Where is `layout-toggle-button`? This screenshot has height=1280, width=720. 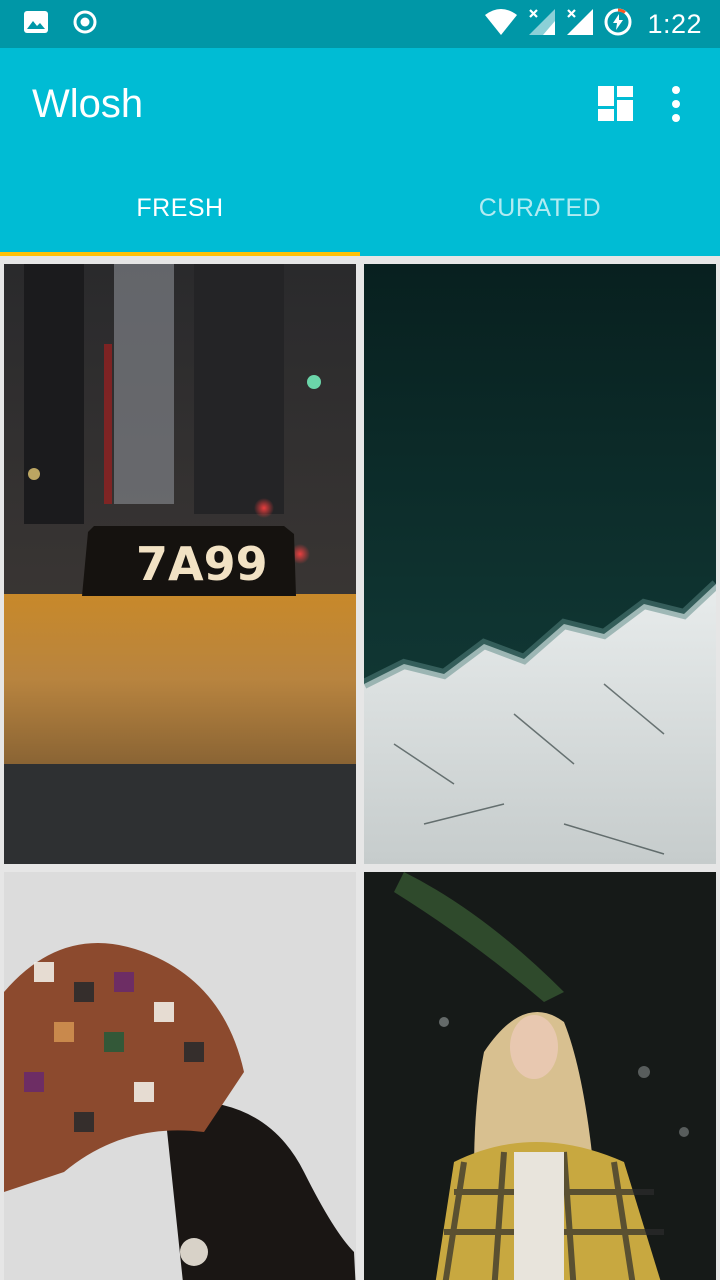
layout-toggle-button is located at coordinates (616, 104).